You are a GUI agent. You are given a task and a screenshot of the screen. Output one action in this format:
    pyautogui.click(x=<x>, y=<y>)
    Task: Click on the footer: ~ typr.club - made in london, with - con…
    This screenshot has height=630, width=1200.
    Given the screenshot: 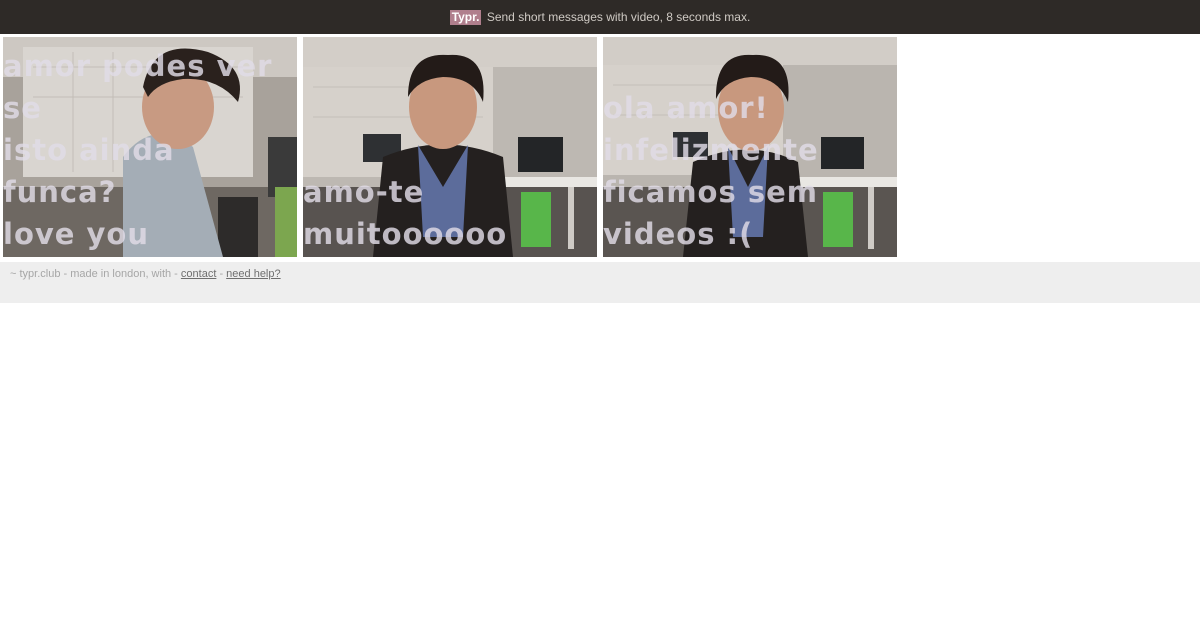 What is the action you would take?
    pyautogui.click(x=600, y=282)
    